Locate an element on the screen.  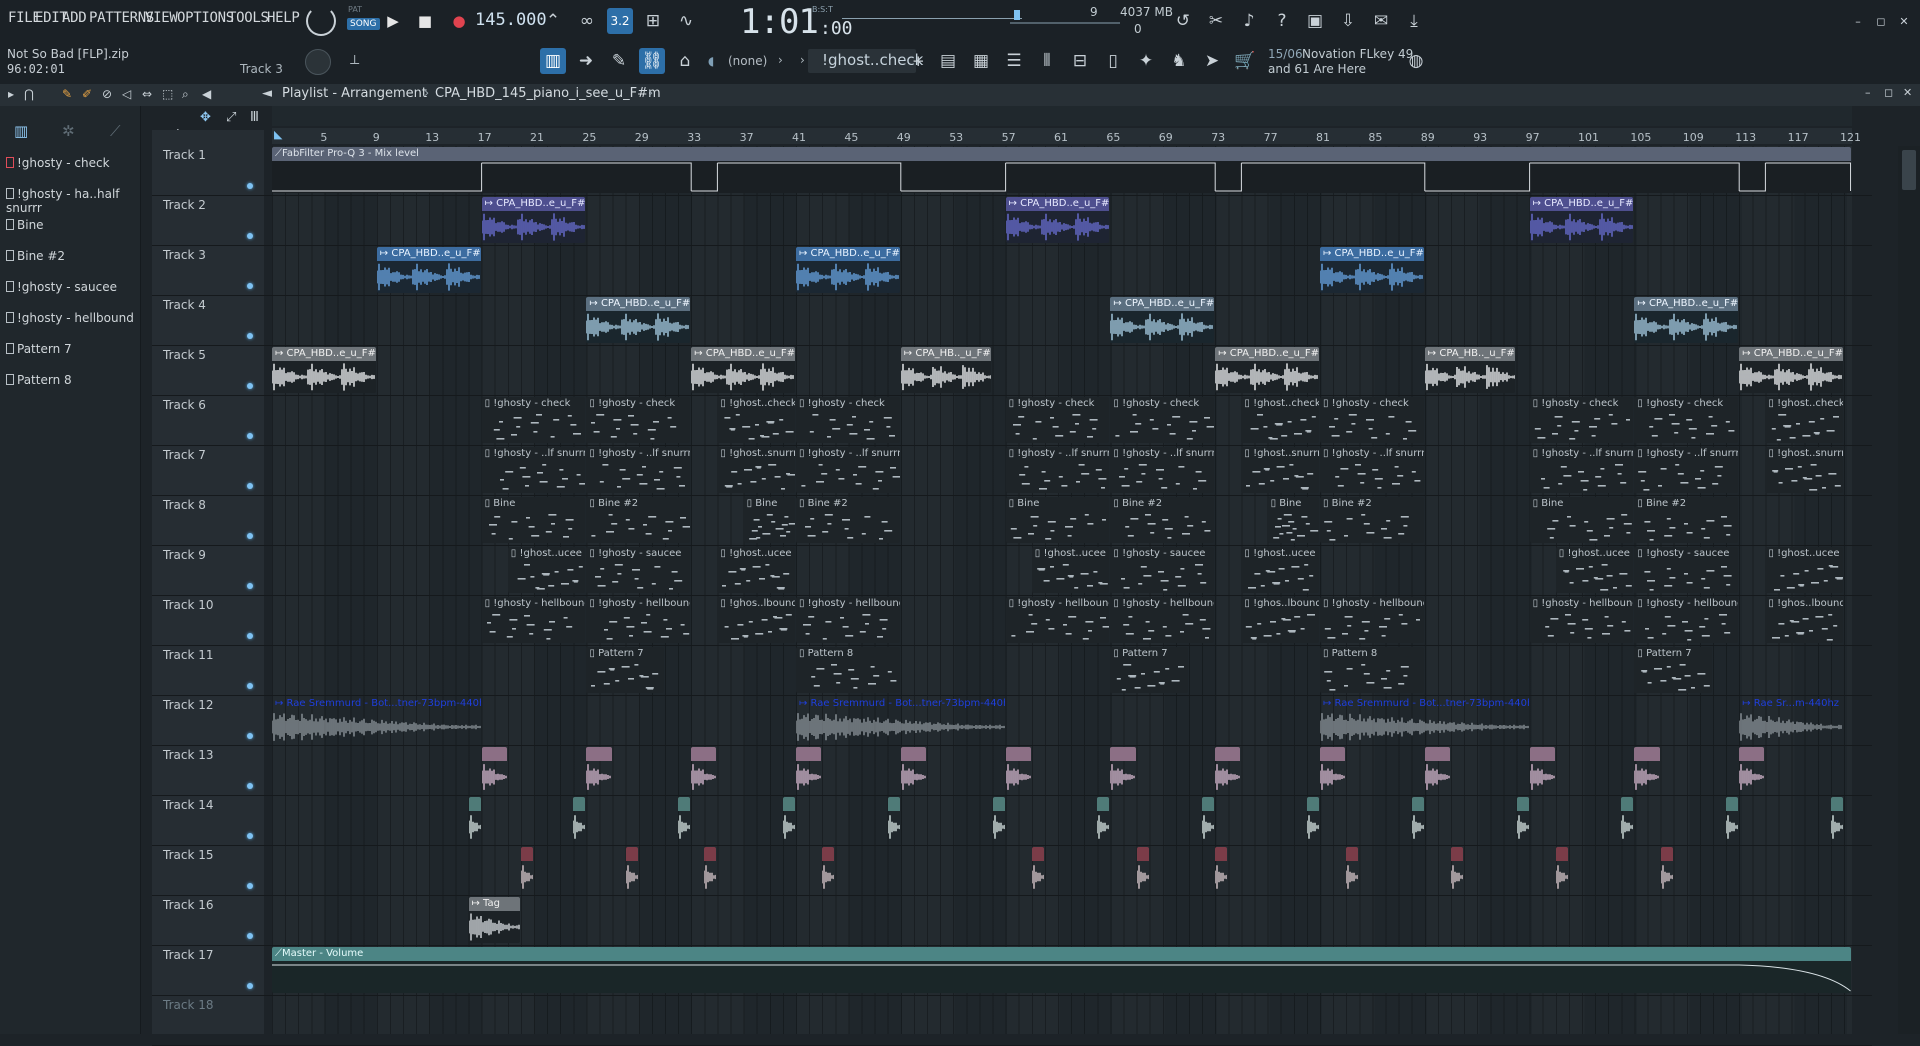
help-icon: ? is located at coordinates (1282, 21).